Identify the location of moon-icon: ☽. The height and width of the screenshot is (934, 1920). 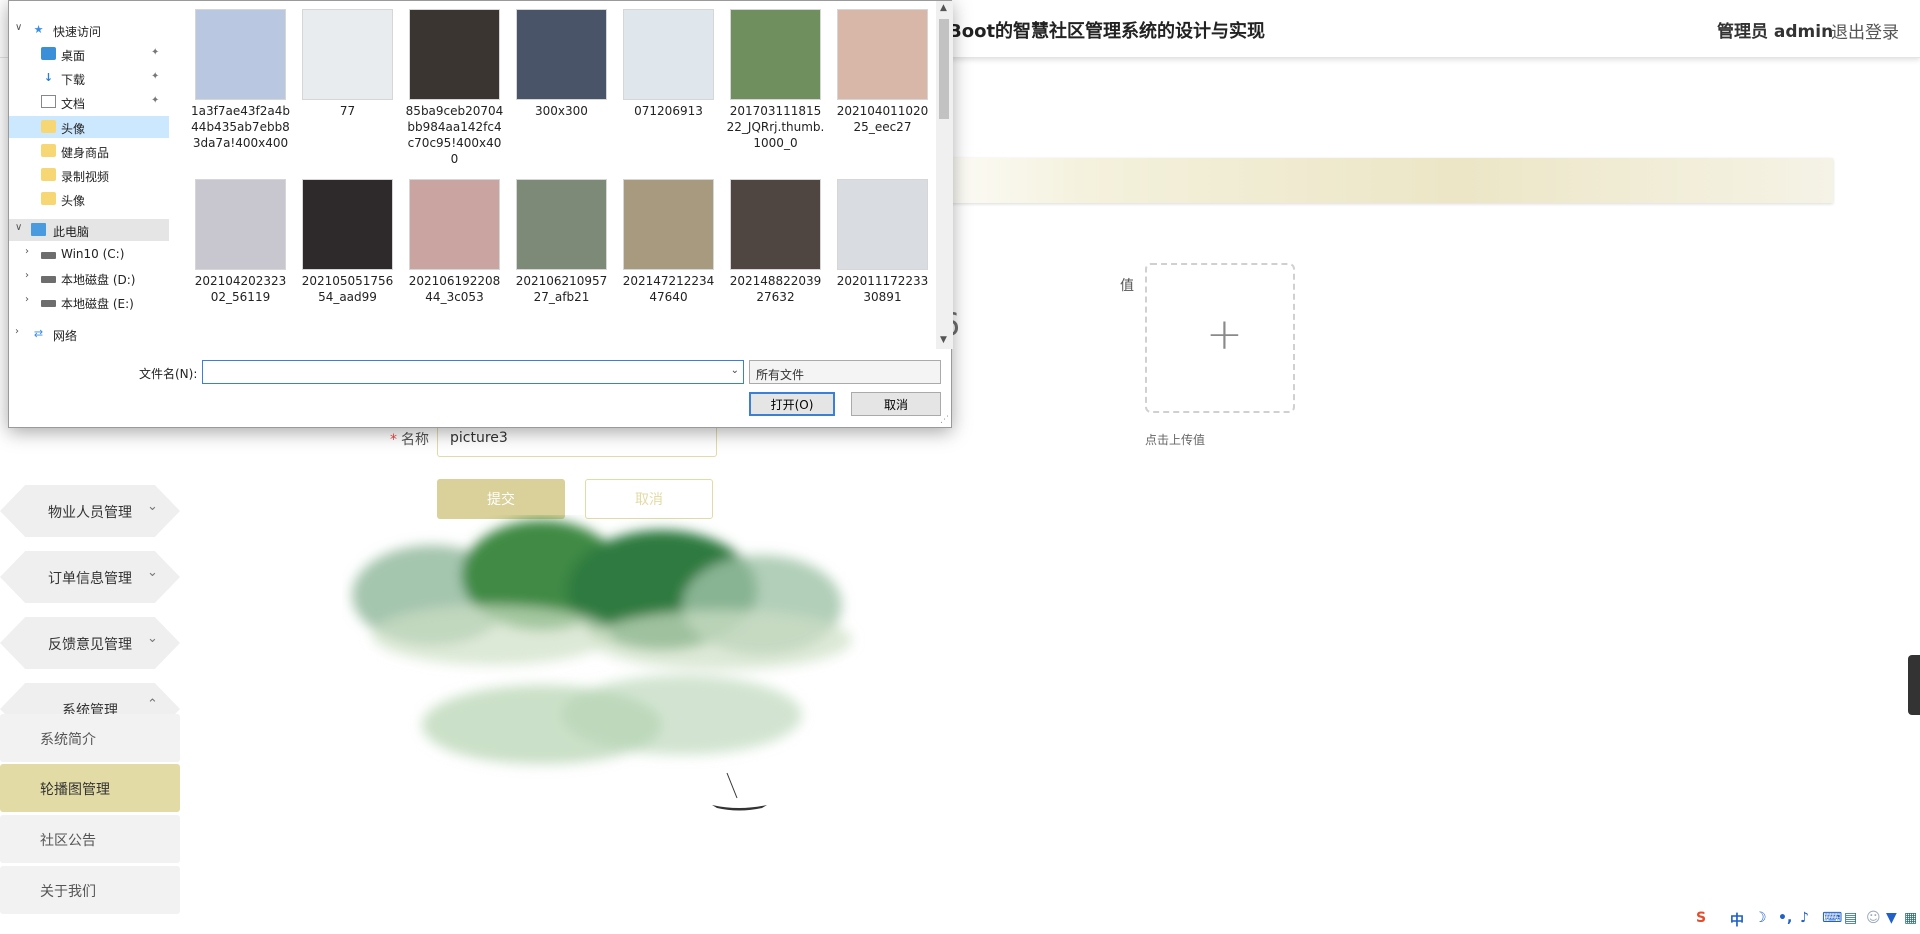
(1760, 918).